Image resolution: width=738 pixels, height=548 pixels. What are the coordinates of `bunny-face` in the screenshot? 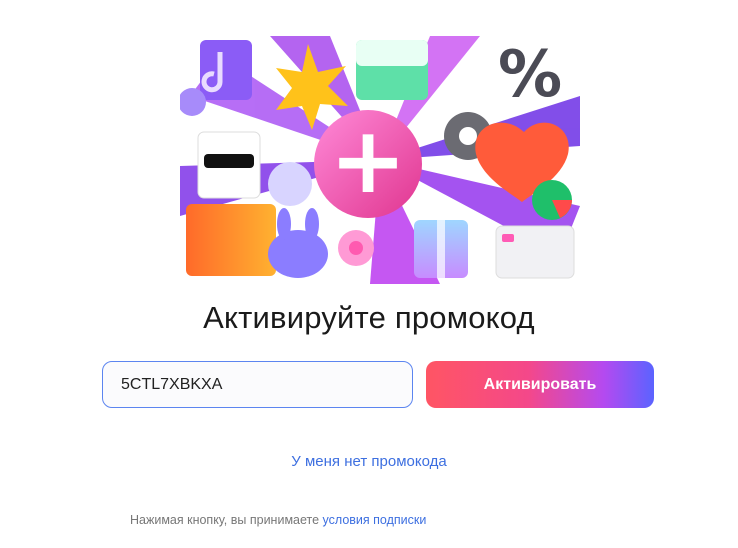 It's located at (298, 254).